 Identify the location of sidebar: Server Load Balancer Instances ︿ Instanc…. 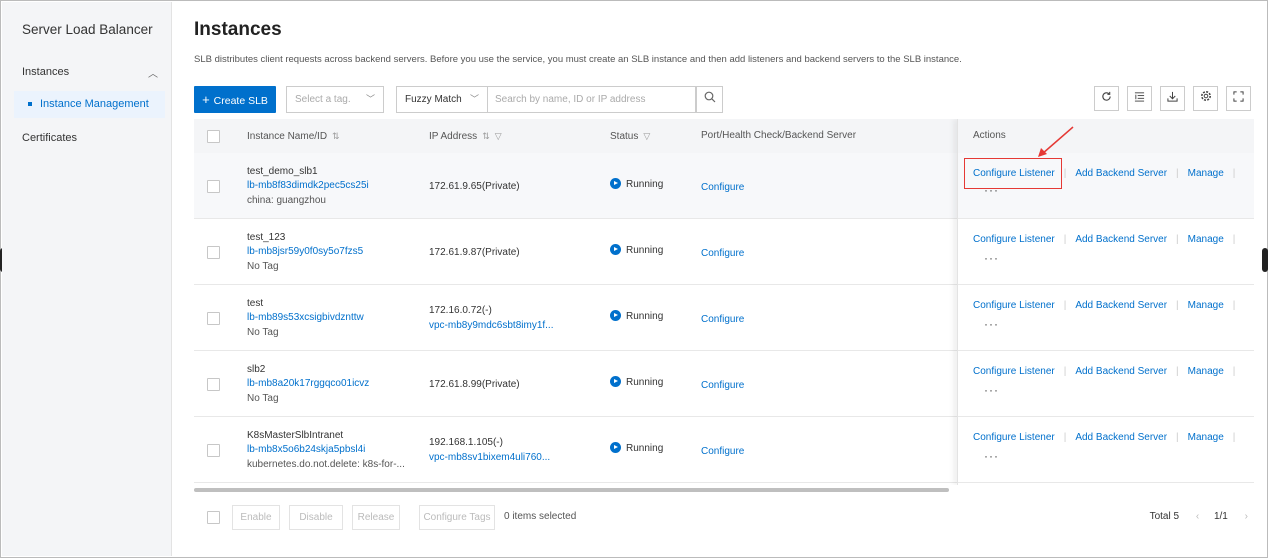
(87, 279).